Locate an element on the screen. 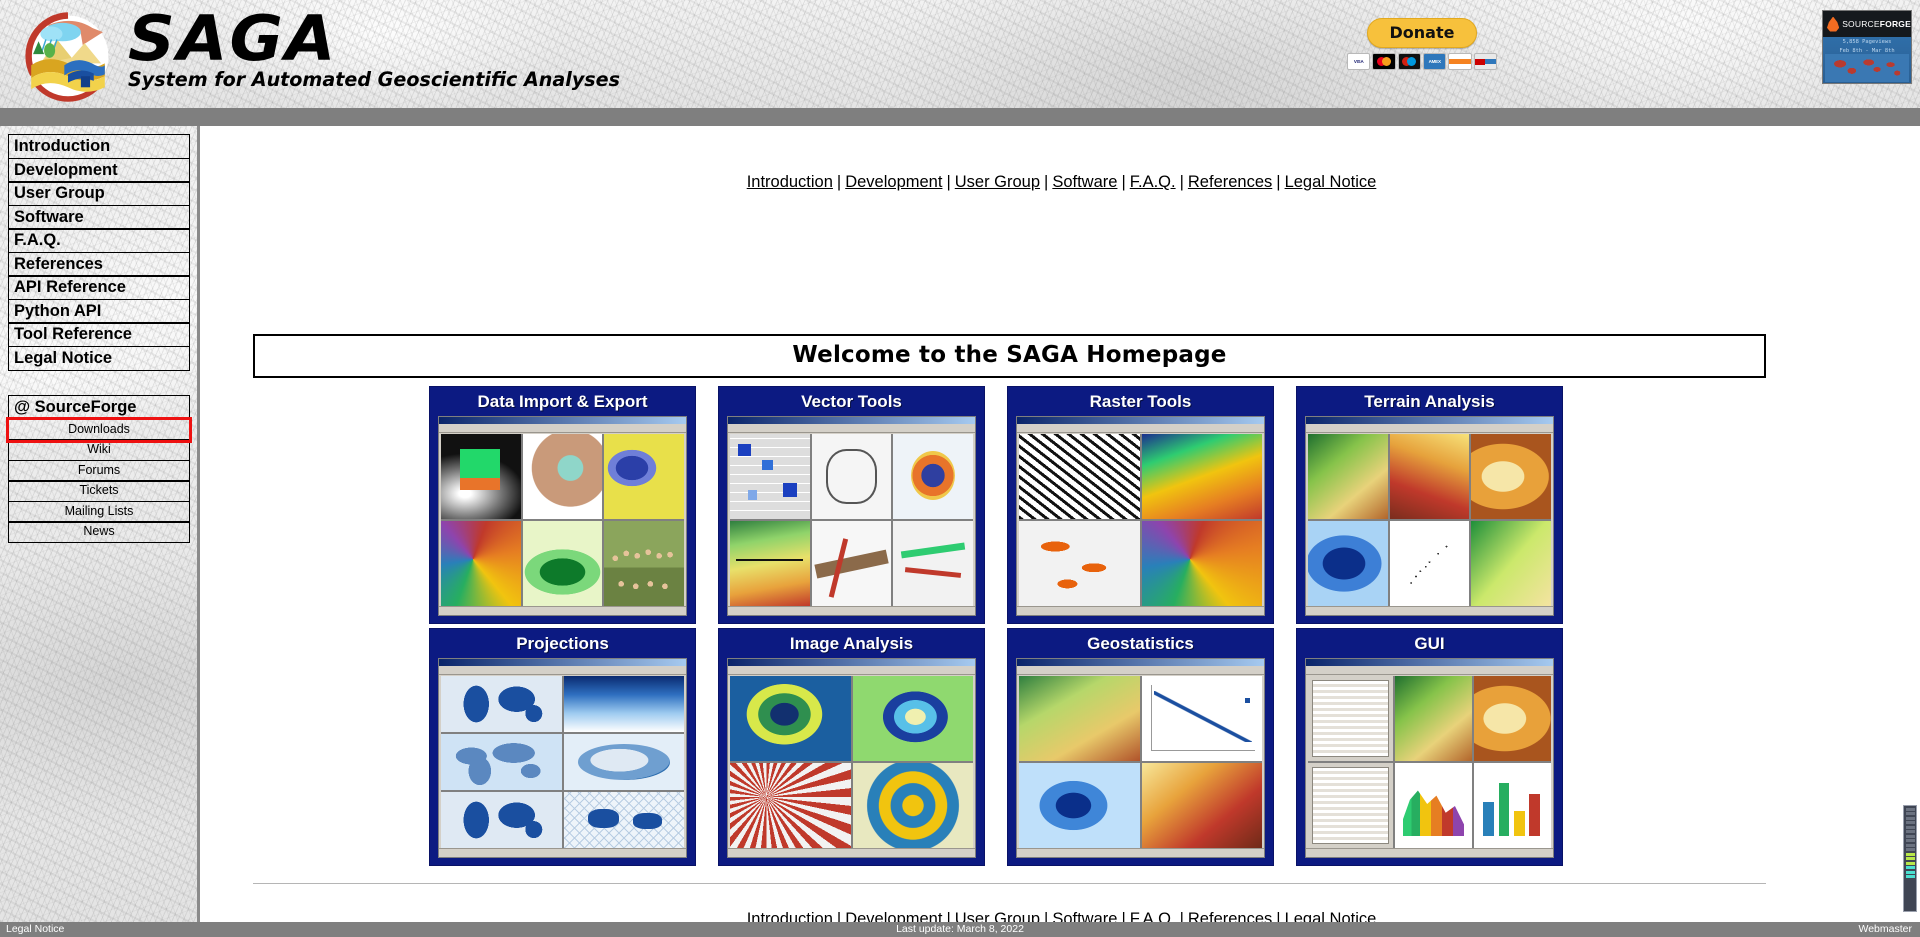 The image size is (1920, 937). sf-stat-pageviews: 5,858 Pageviews is located at coordinates (1867, 42).